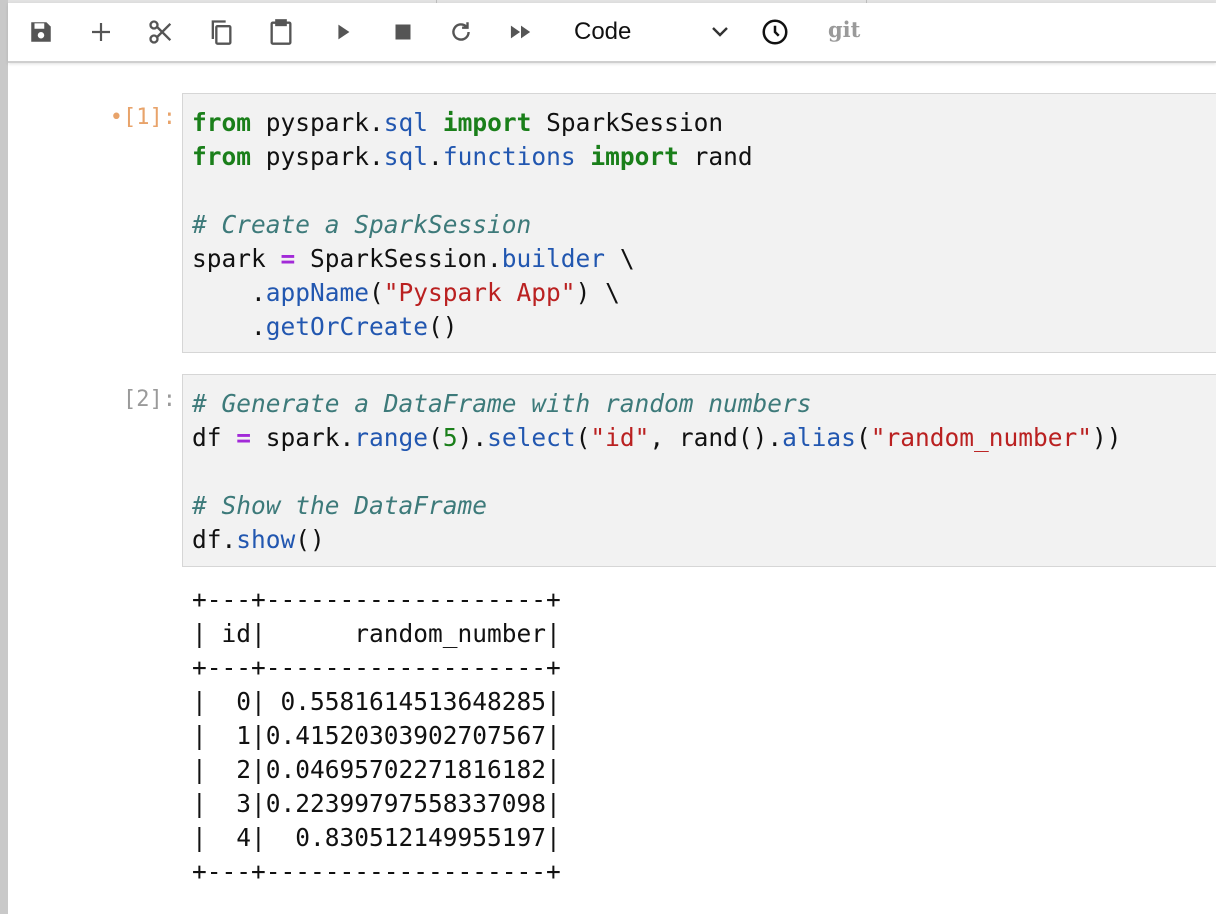 The height and width of the screenshot is (914, 1216). What do you see at coordinates (716, 437) in the screenshot?
I see `code-token: , rand().` at bounding box center [716, 437].